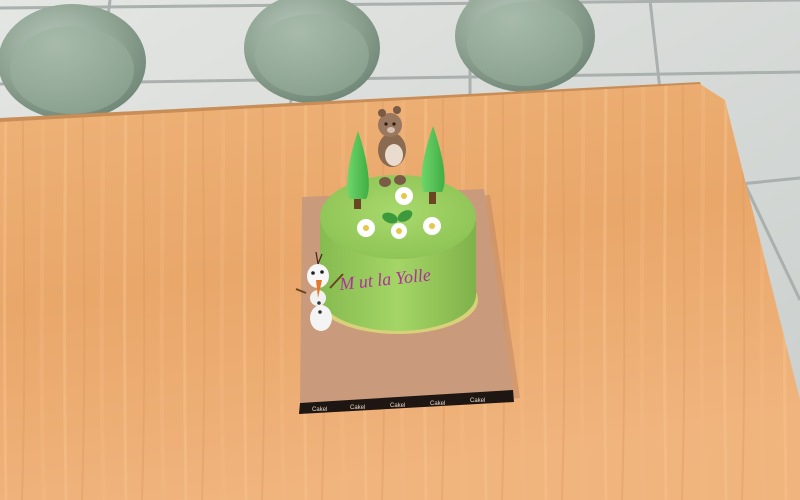  What do you see at coordinates (73, 62) in the screenshot?
I see `chair-left` at bounding box center [73, 62].